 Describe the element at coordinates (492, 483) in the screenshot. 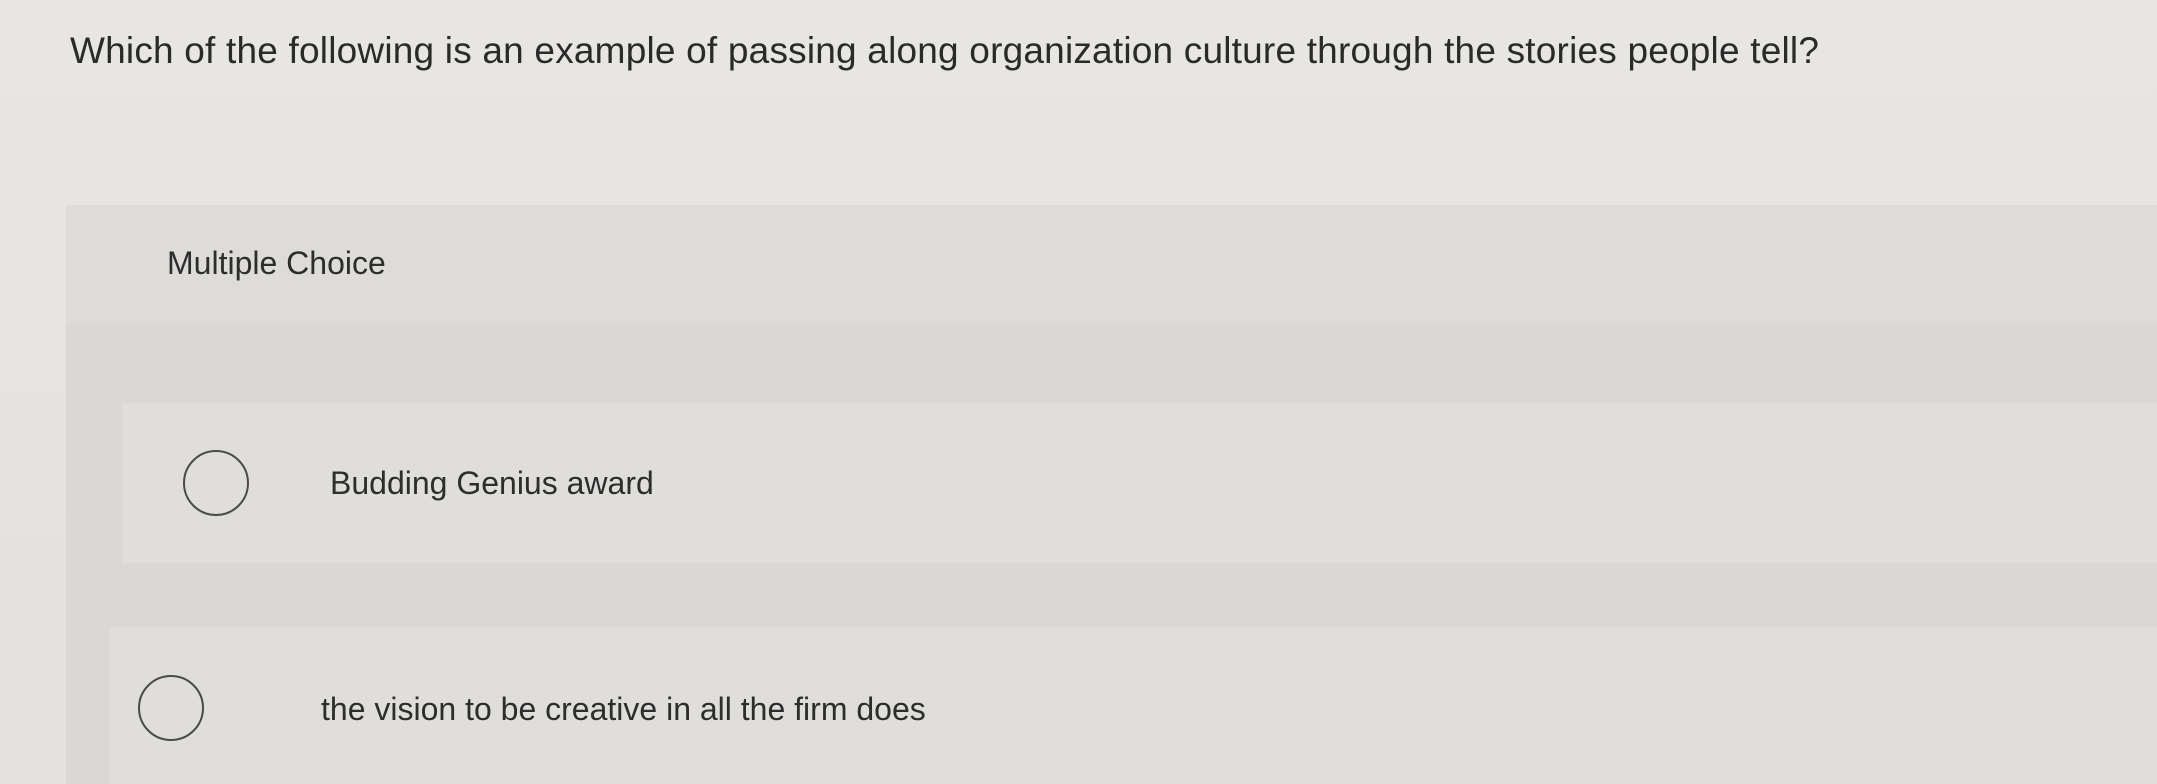

I see `option-label: Budding Genius award` at that location.